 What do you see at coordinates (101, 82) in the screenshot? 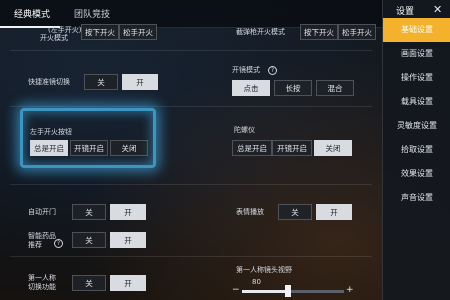
I see `quick-switch-off-button: 关` at bounding box center [101, 82].